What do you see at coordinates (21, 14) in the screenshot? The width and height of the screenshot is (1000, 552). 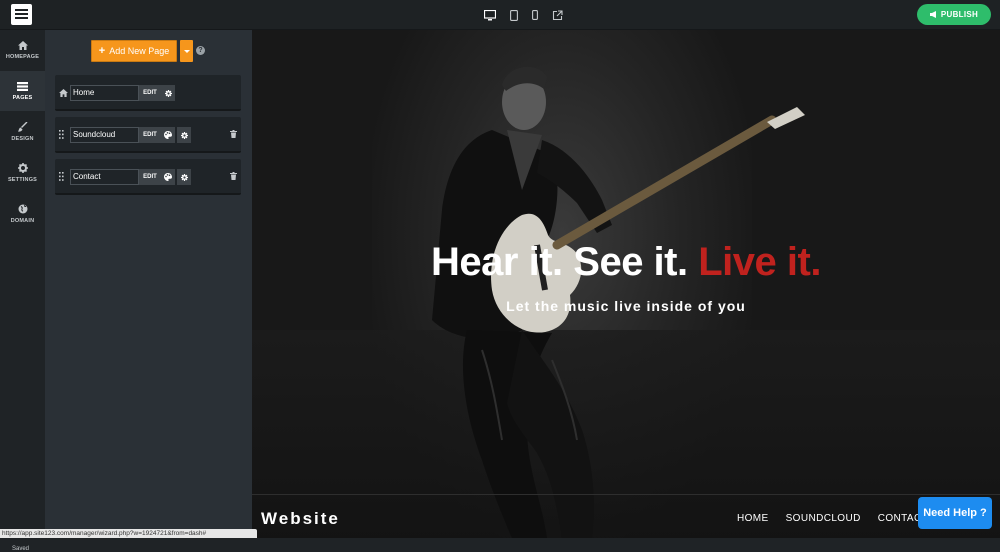 I see `menu-logo-icon` at bounding box center [21, 14].